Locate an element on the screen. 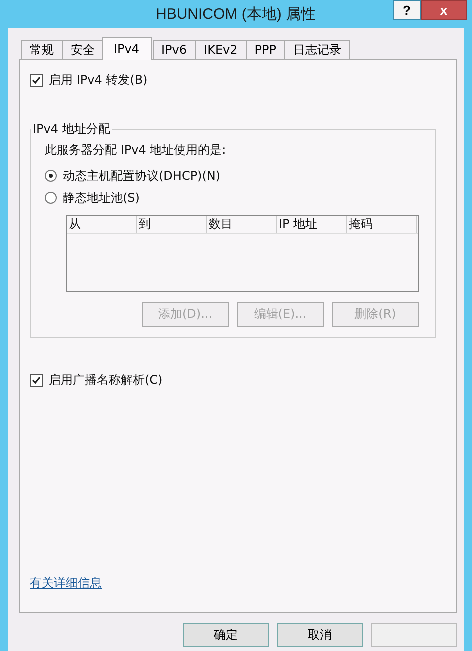 This screenshot has width=472, height=651. dialog-button: 取消 is located at coordinates (320, 635).